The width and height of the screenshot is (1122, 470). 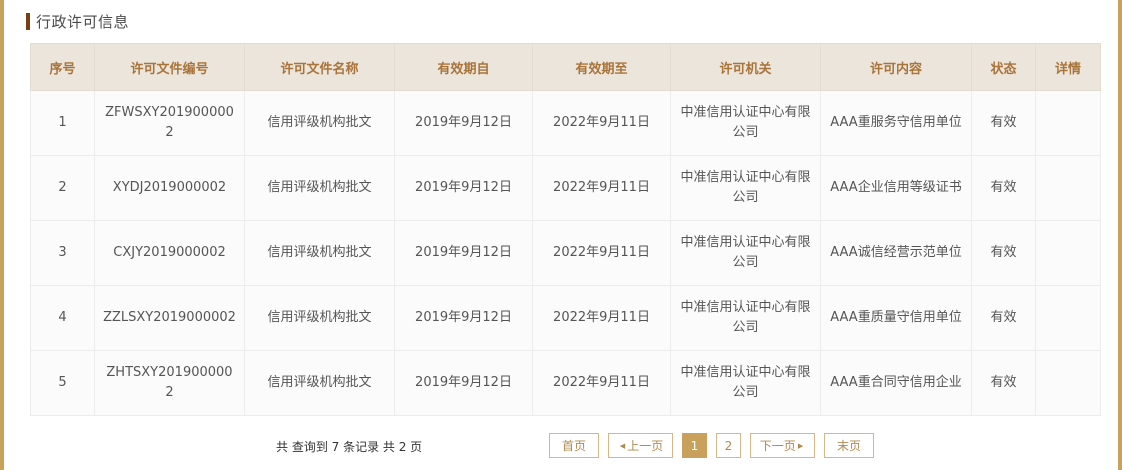 I want to click on page-1-button: 1, so click(x=694, y=445).